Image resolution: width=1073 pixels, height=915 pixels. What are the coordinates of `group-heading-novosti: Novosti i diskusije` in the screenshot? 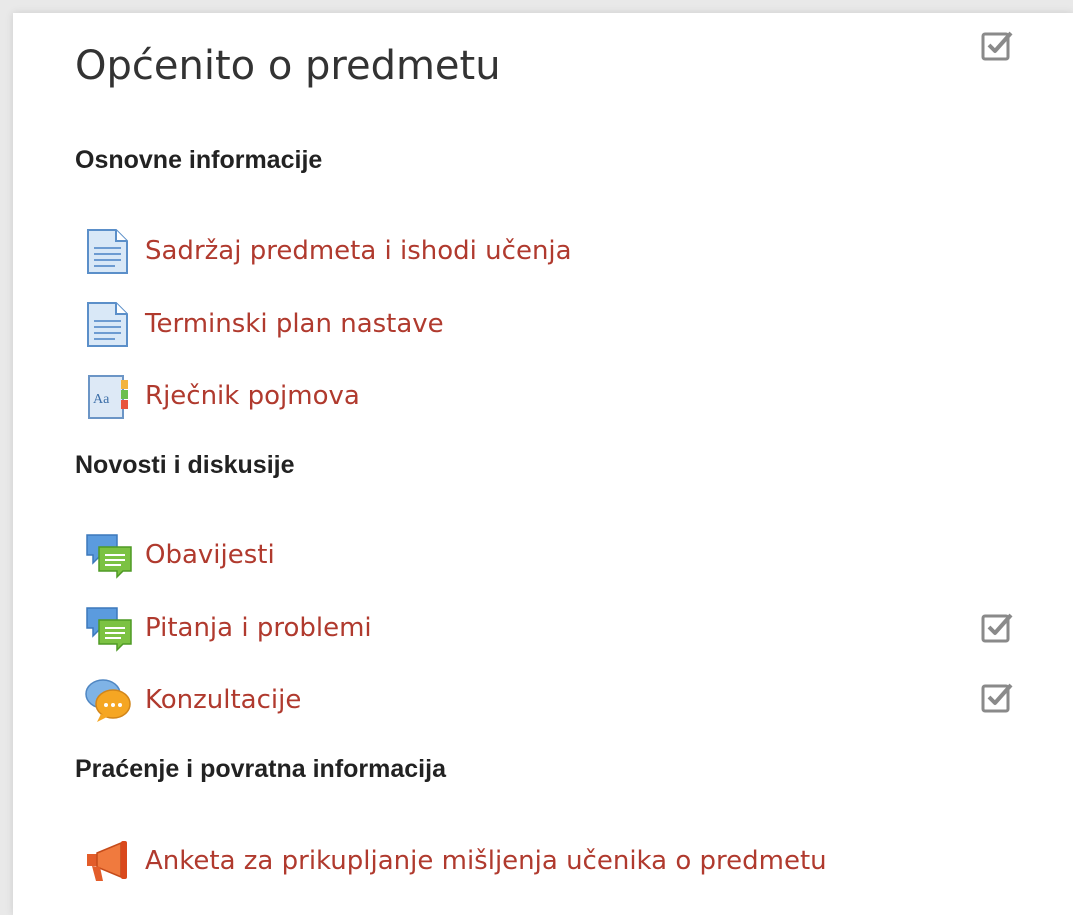 It's located at (185, 465).